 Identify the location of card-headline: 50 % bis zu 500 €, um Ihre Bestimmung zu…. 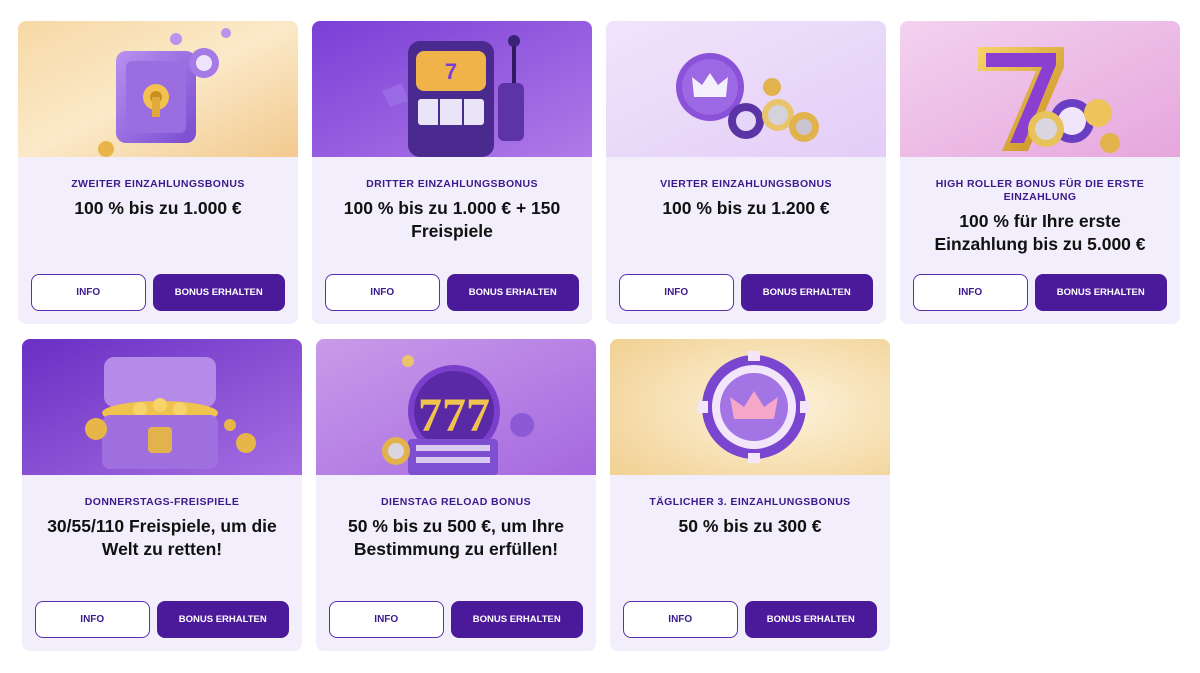
(456, 537).